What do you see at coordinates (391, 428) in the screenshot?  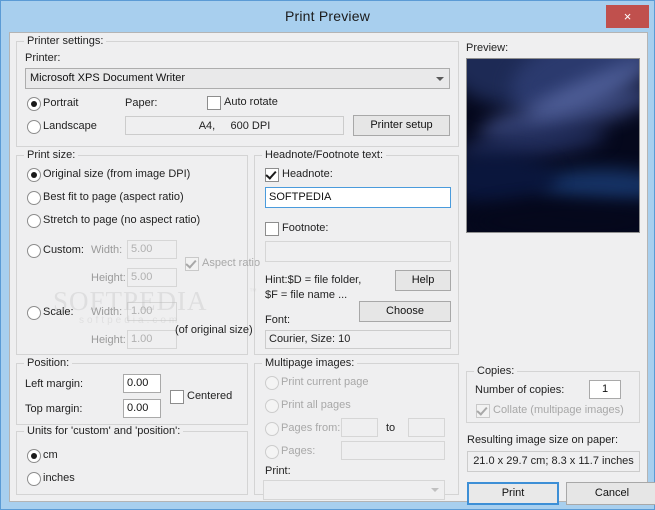 I see `pages-to-label: to` at bounding box center [391, 428].